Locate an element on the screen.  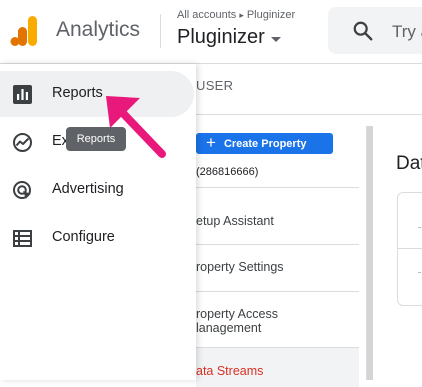
configure-icon is located at coordinates (22, 238).